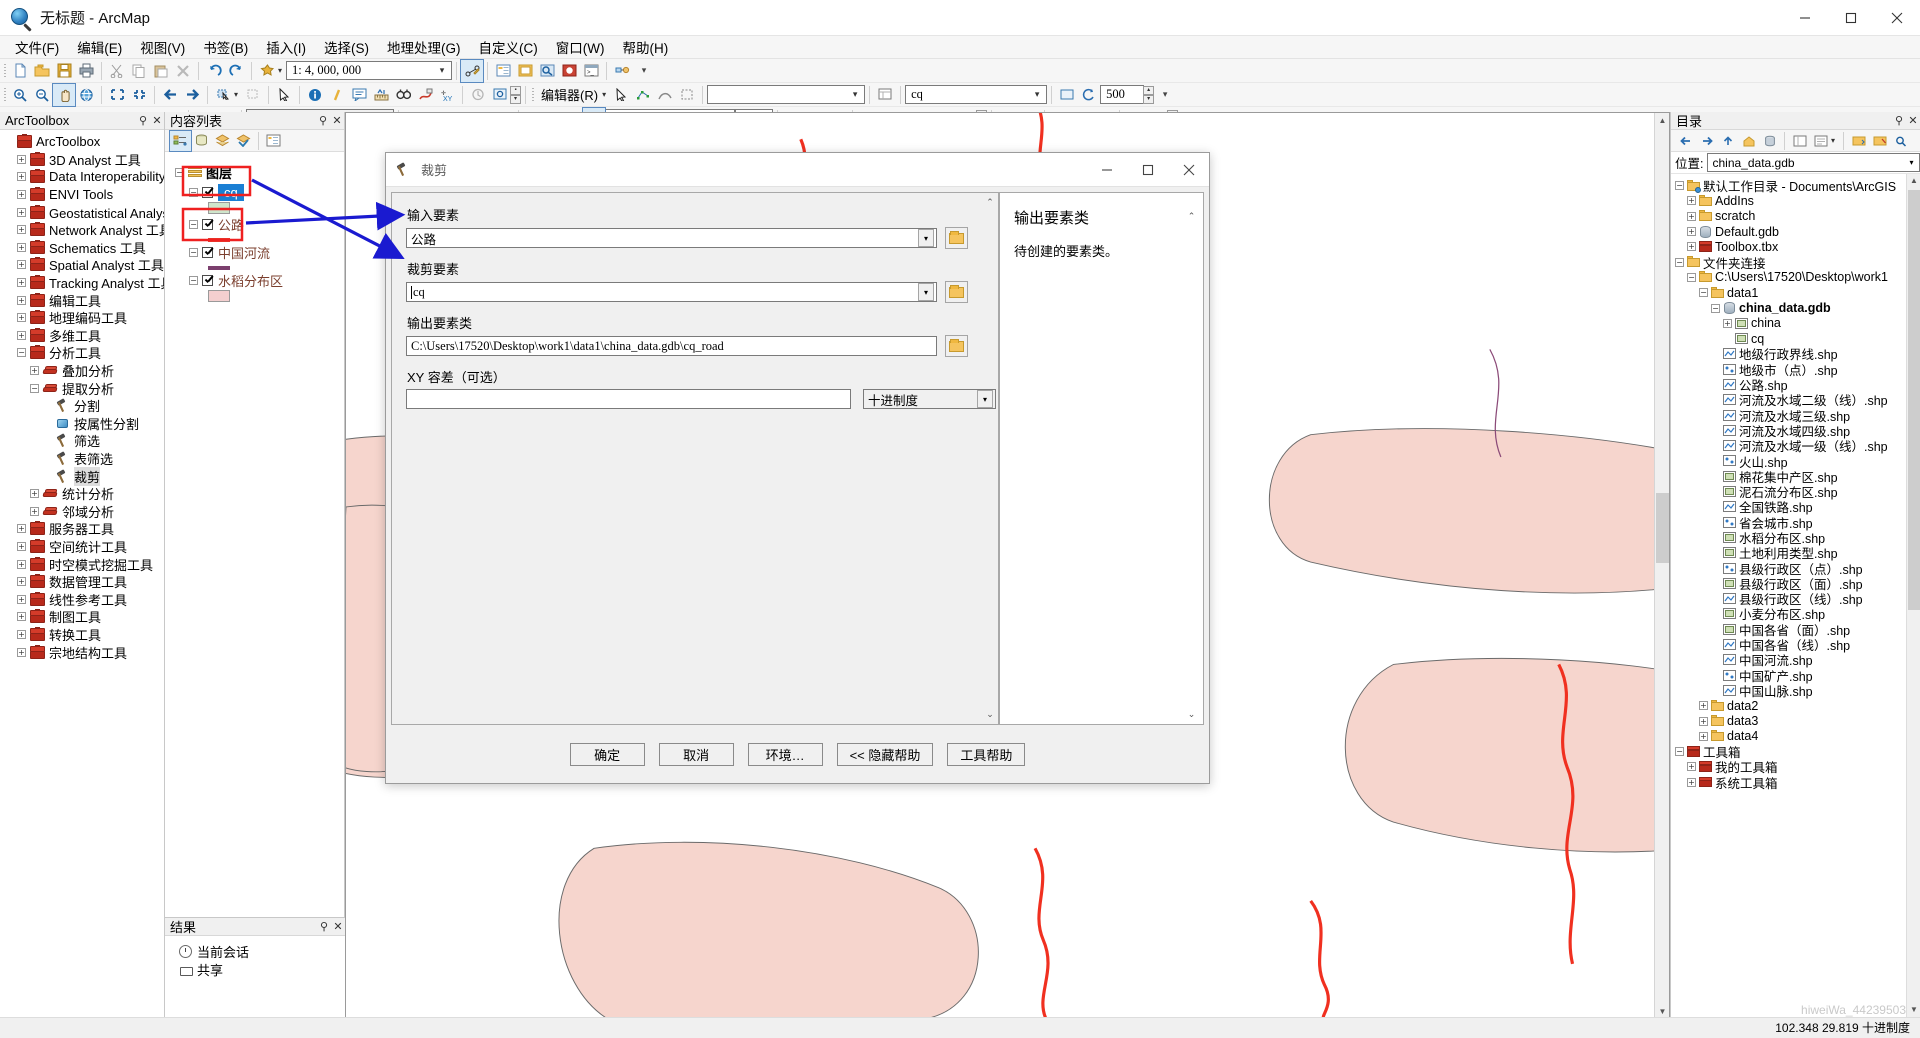  What do you see at coordinates (324, 926) in the screenshot?
I see `pin-icon: ⚲` at bounding box center [324, 926].